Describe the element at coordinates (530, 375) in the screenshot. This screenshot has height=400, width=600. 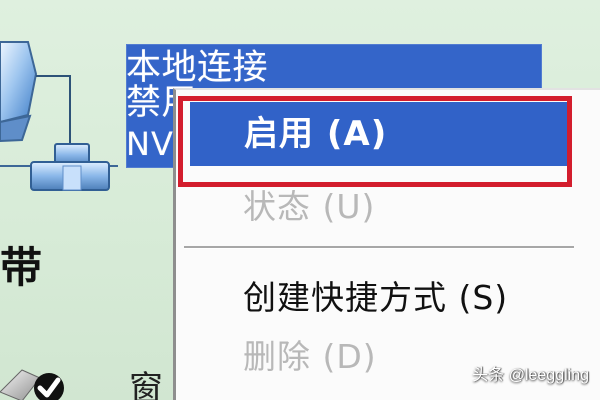
I see `watermark: 头条 @leeggling` at that location.